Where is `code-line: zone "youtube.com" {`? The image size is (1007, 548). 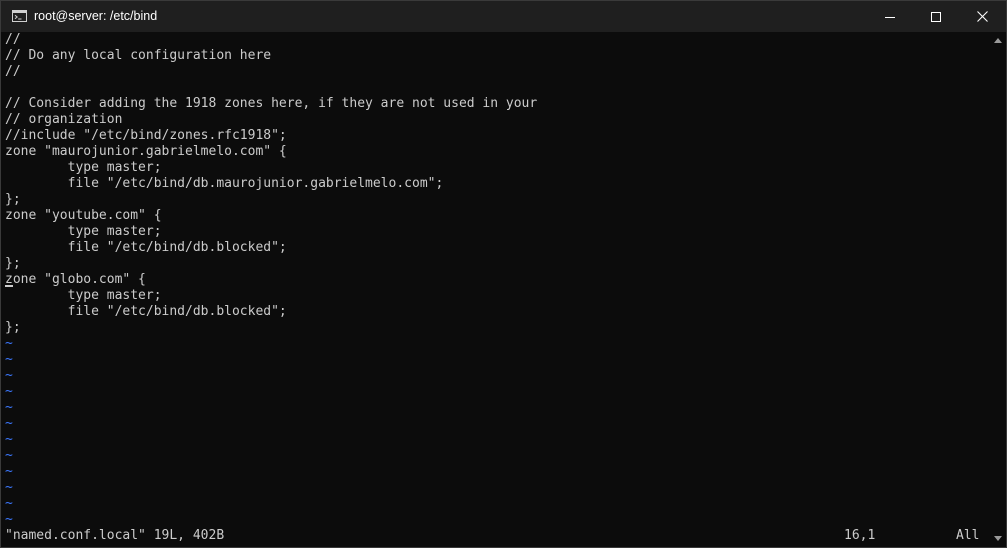
code-line: zone "youtube.com" { is located at coordinates (83, 215).